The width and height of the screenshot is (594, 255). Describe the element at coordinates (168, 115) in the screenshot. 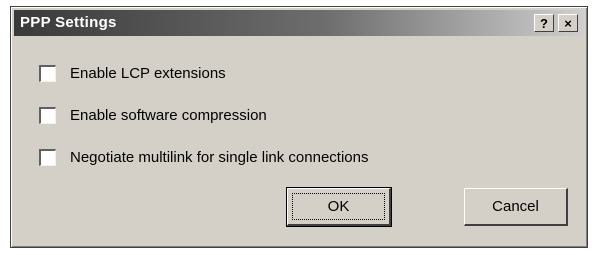

I see `option-label: Enable software compression` at that location.